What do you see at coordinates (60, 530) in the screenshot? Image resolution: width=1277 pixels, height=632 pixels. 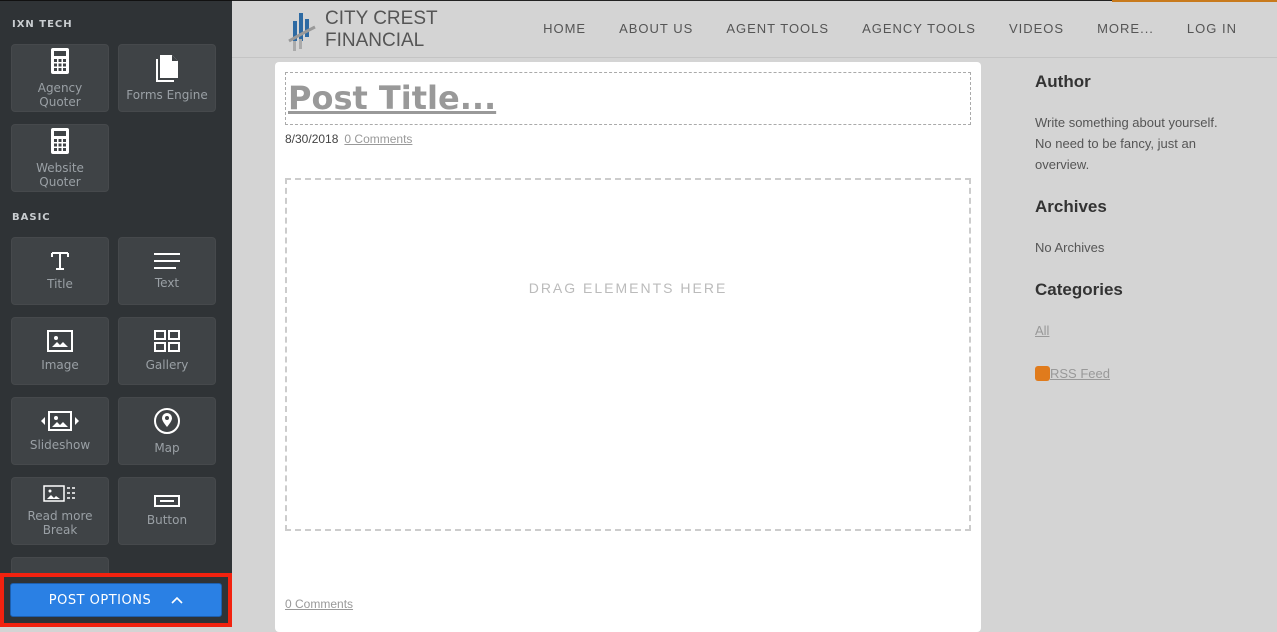 I see `tile-label-2: Break` at bounding box center [60, 530].